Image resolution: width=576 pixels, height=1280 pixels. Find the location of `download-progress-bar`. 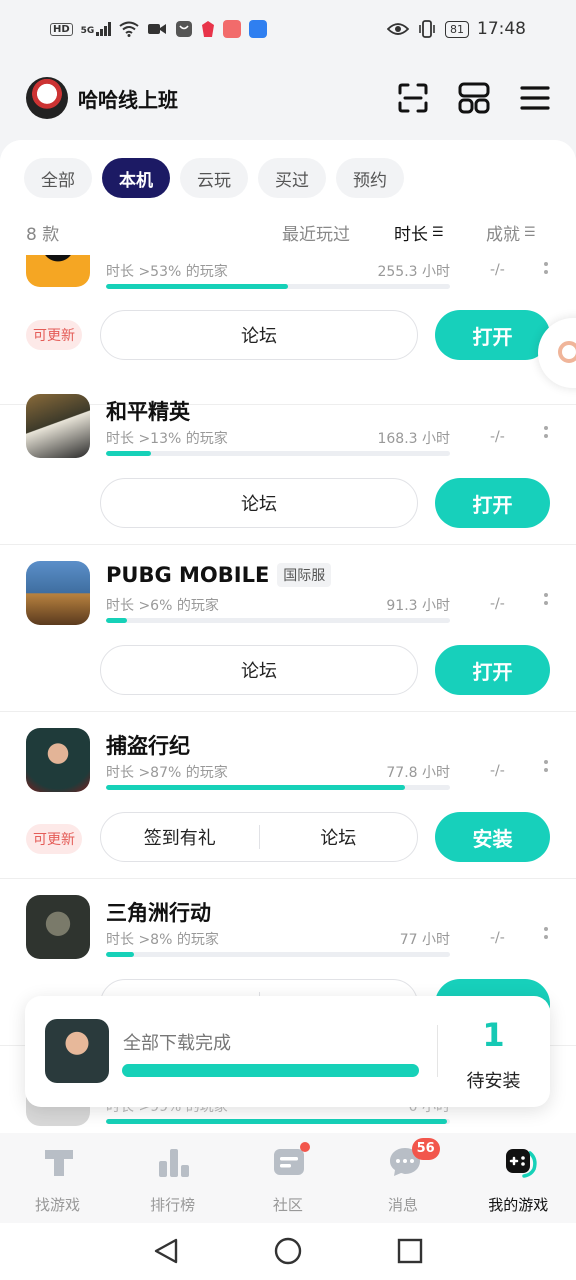

download-progress-bar is located at coordinates (270, 1070).